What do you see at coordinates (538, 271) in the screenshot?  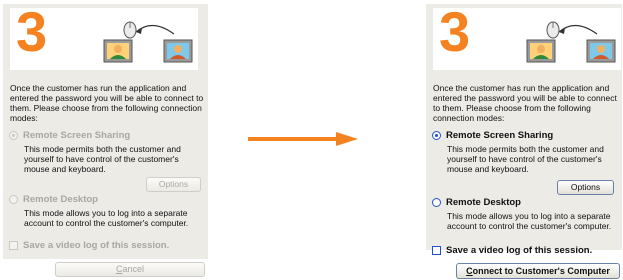 I see `connect-button: Connect to Customer's Computer` at bounding box center [538, 271].